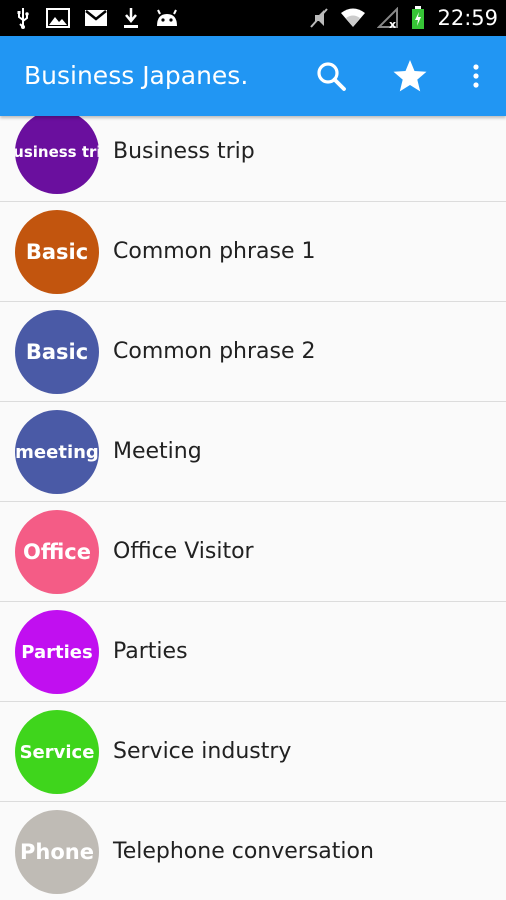  I want to click on list-item-common-phrase-2: Basic Common phrase 2, so click(253, 352).